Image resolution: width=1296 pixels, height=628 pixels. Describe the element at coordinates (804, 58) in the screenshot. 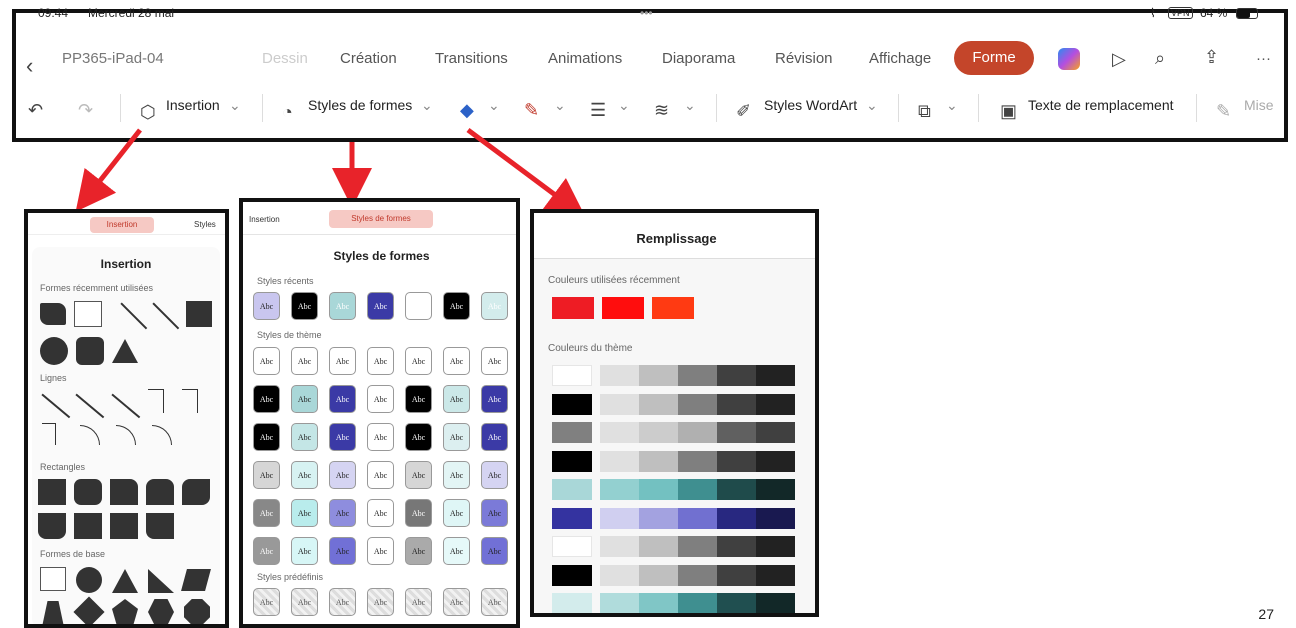

I see `tab-revision: Révision` at that location.